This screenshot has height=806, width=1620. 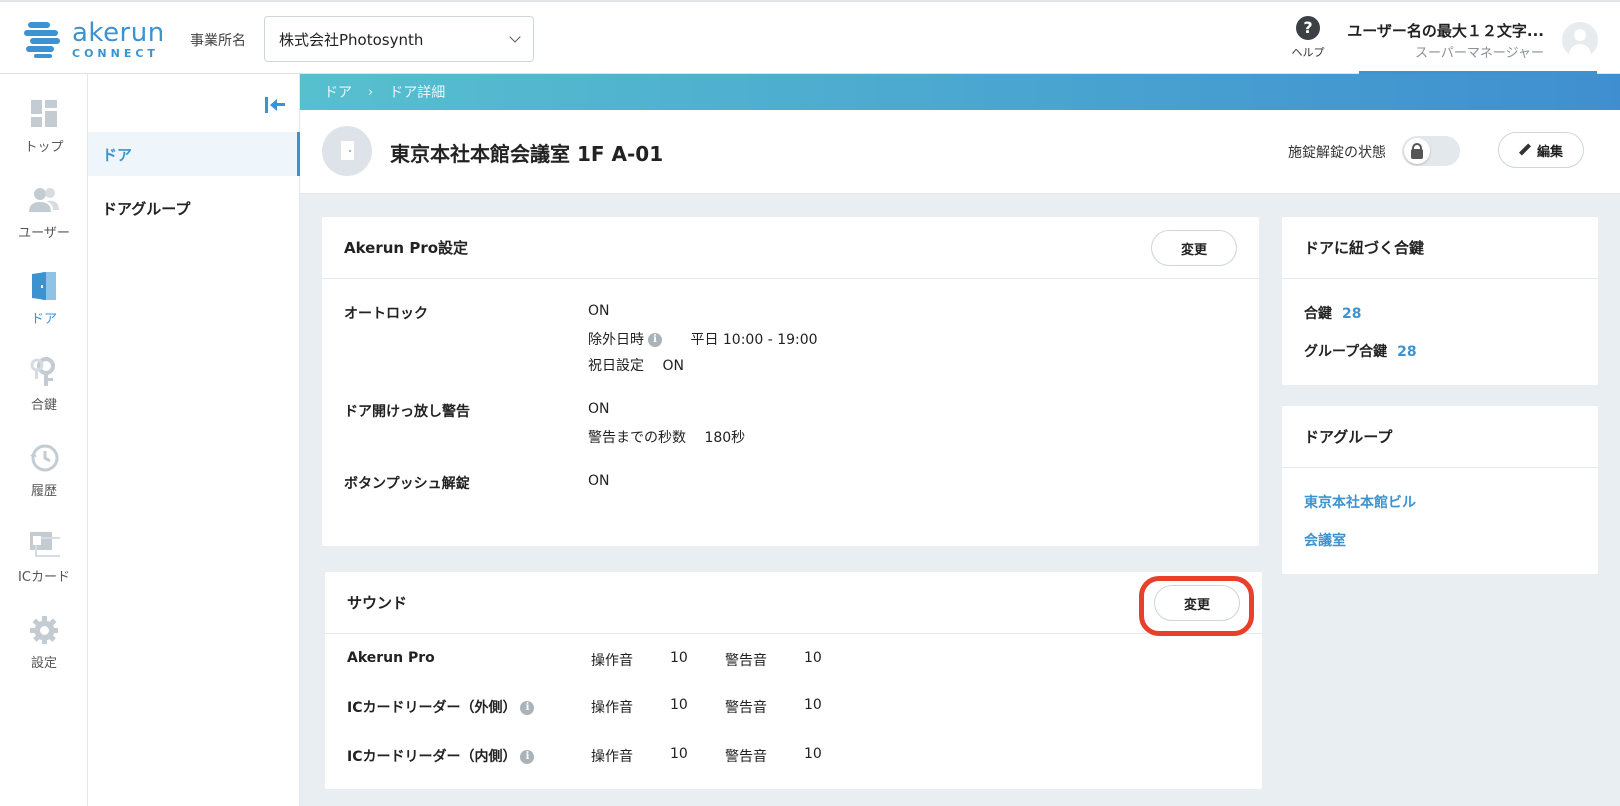 I want to click on card-title: Akerun Pro設定, so click(x=406, y=248).